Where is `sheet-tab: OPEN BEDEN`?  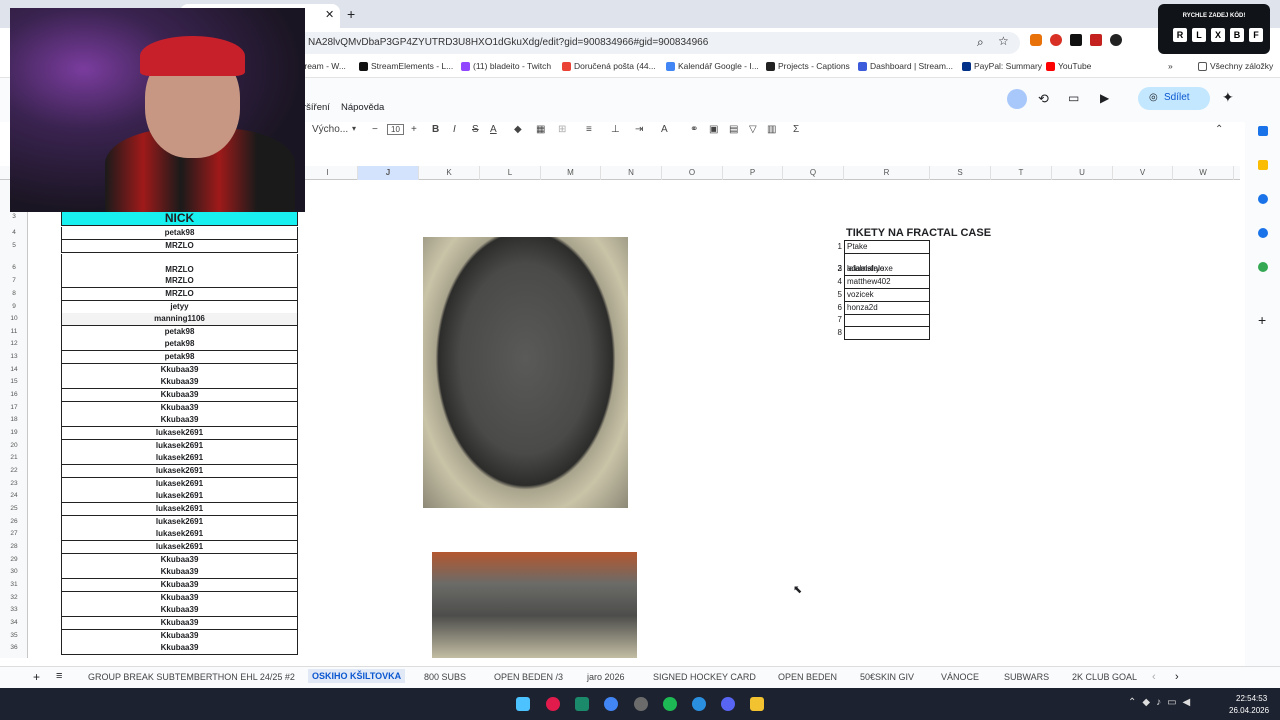
sheet-tab: OPEN BEDEN is located at coordinates (807, 677).